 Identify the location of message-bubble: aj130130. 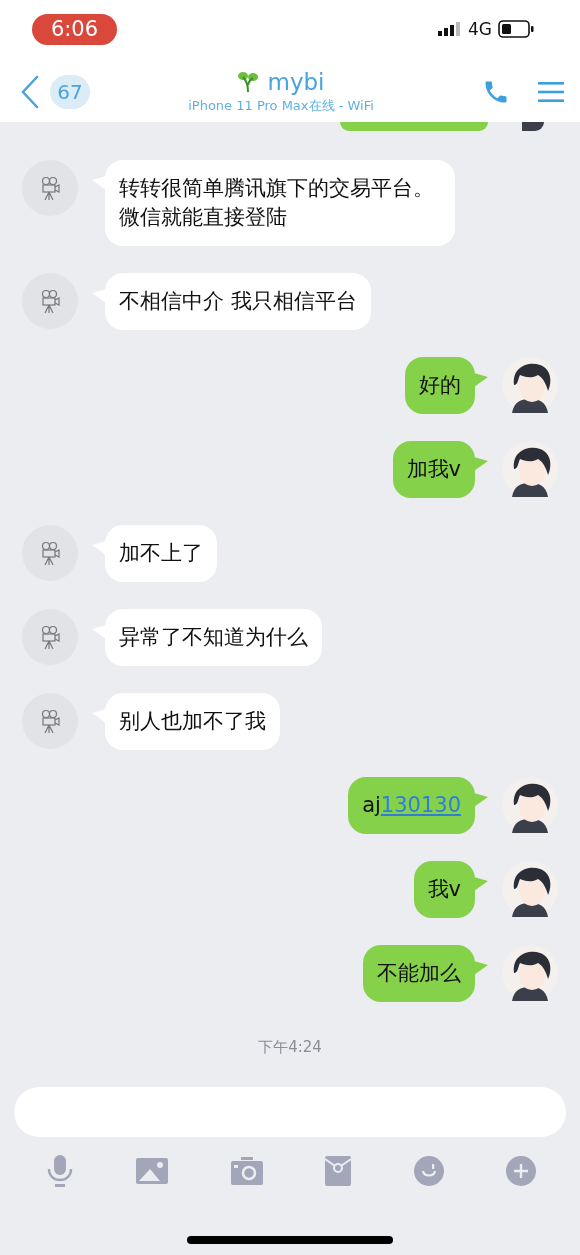
(411, 805).